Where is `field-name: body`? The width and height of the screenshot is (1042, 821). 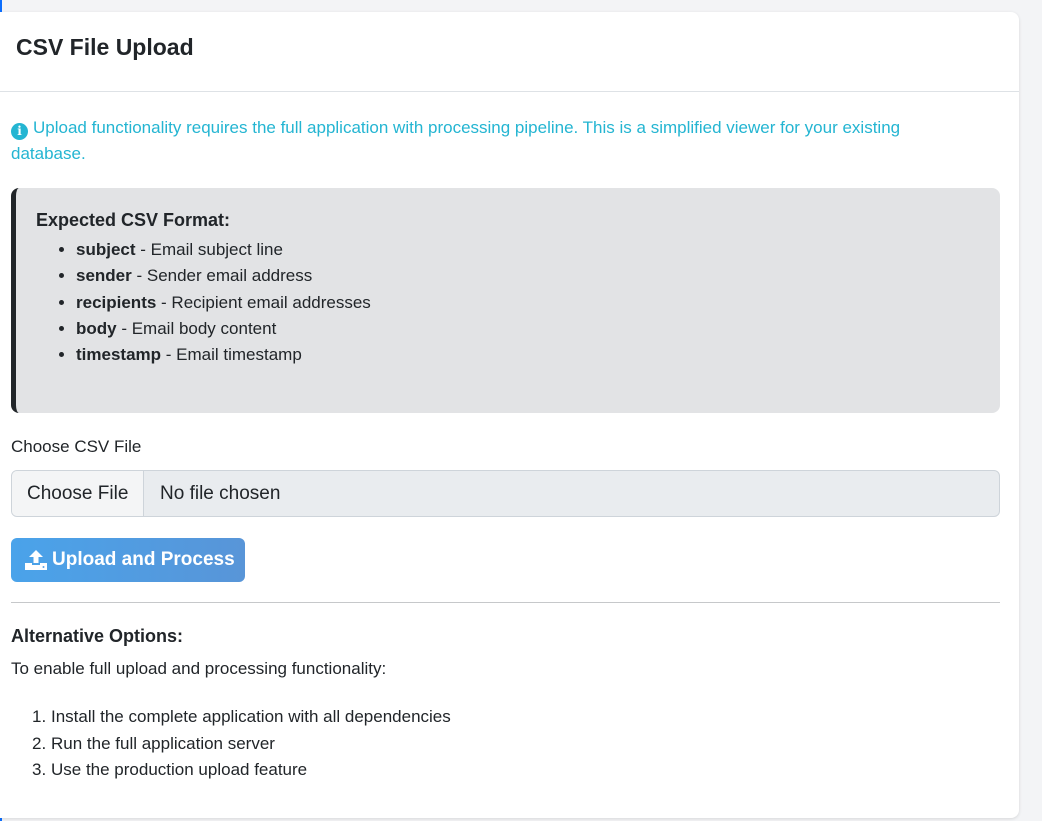 field-name: body is located at coordinates (96, 328).